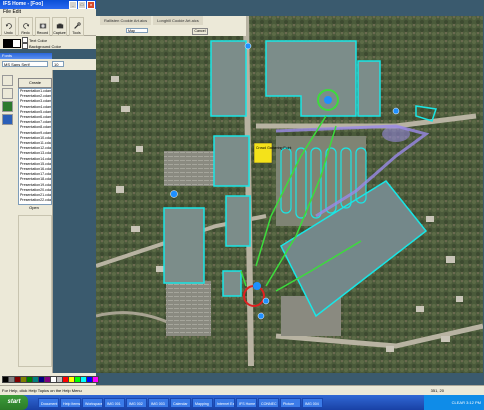 The height and width of the screenshot is (410, 484). Describe the element at coordinates (126, 20) in the screenshot. I see `map-tab-1: Rallisten Cookie Art.aics` at that location.